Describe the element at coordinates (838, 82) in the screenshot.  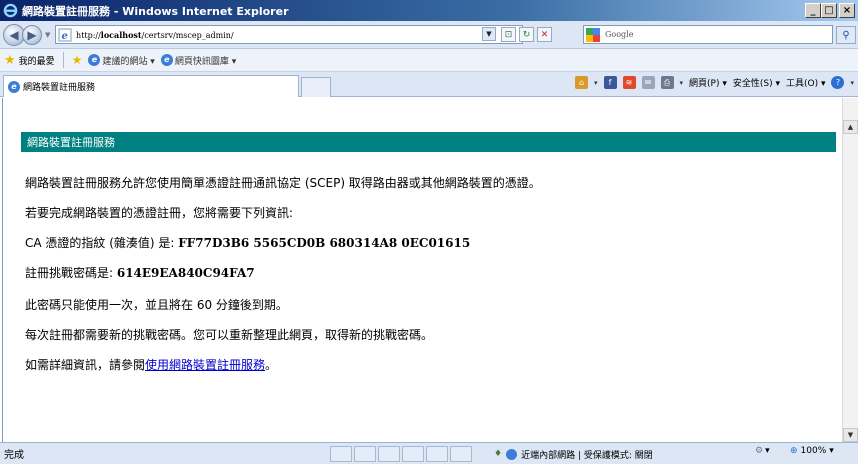
I see `help-icon: ?` at that location.